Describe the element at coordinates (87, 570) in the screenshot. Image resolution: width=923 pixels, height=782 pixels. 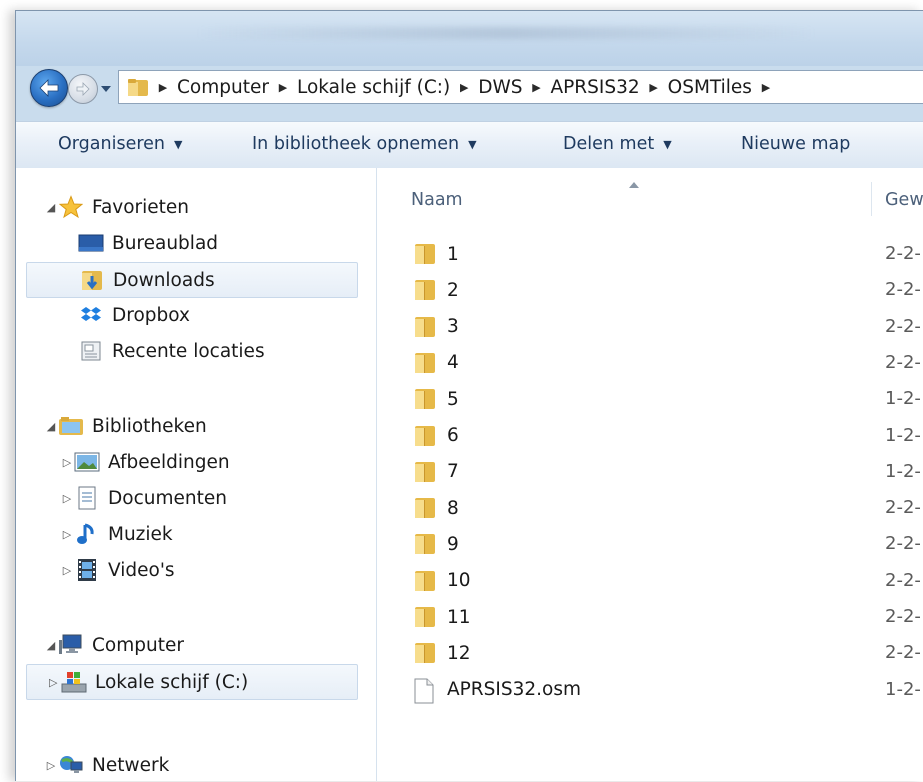
I see `video-film-icon` at that location.